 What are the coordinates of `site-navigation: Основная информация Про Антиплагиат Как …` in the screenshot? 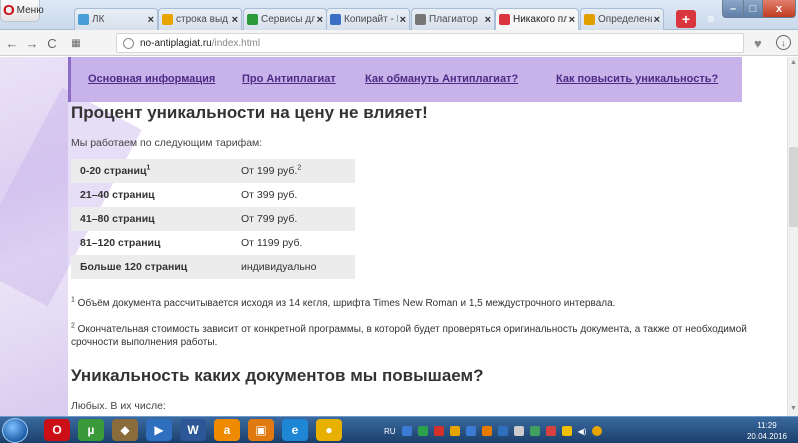 It's located at (405, 79).